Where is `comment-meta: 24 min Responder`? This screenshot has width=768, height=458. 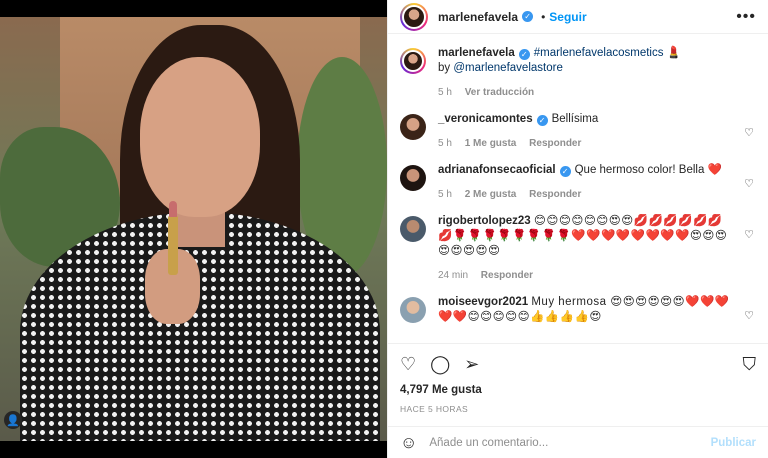
comment-meta: 24 min Responder is located at coordinates (587, 275).